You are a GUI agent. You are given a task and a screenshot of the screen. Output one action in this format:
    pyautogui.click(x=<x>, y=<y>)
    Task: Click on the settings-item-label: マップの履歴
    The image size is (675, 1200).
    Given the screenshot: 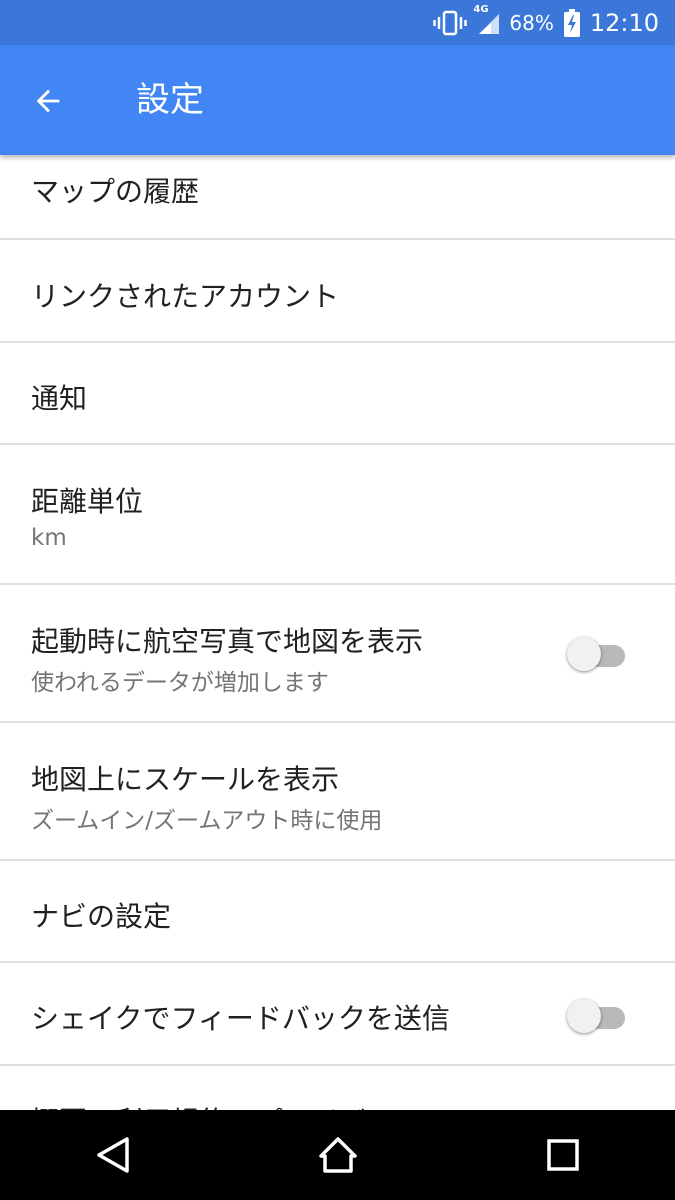 What is the action you would take?
    pyautogui.click(x=115, y=191)
    